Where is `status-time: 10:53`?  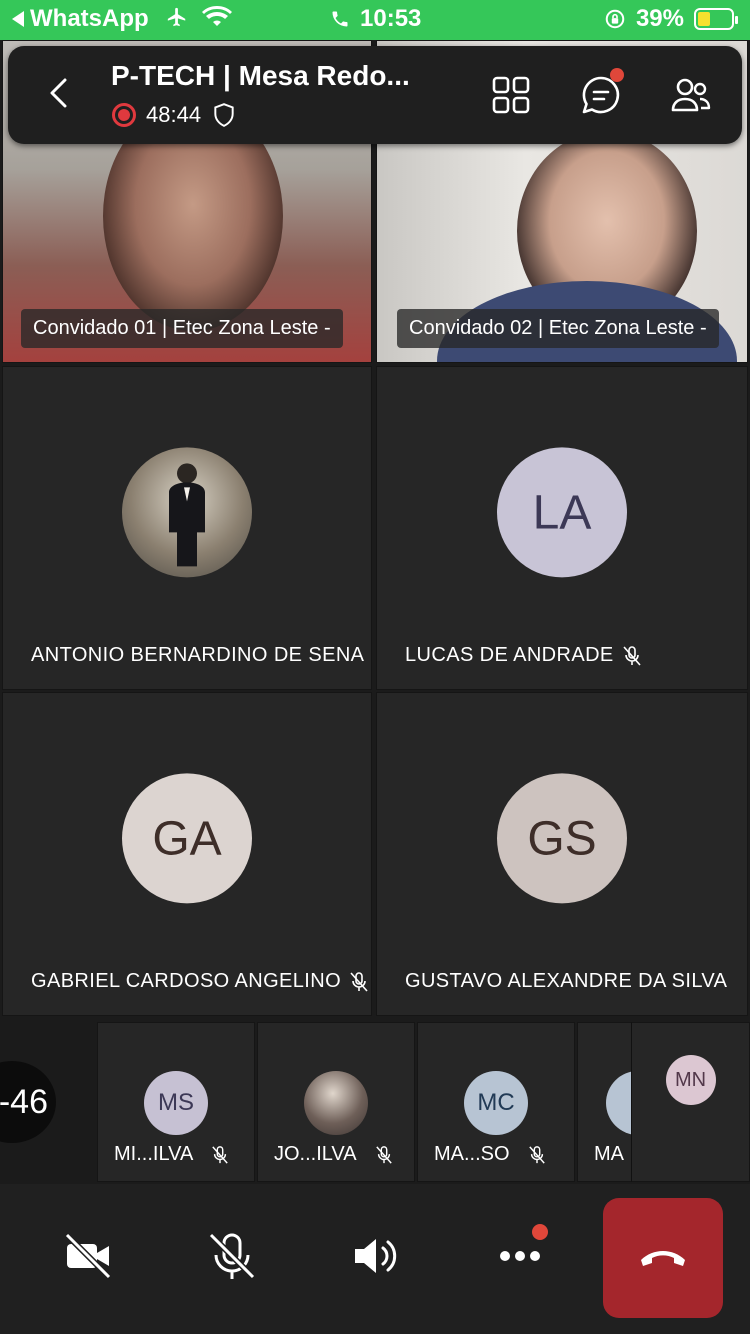 status-time: 10:53 is located at coordinates (375, 19).